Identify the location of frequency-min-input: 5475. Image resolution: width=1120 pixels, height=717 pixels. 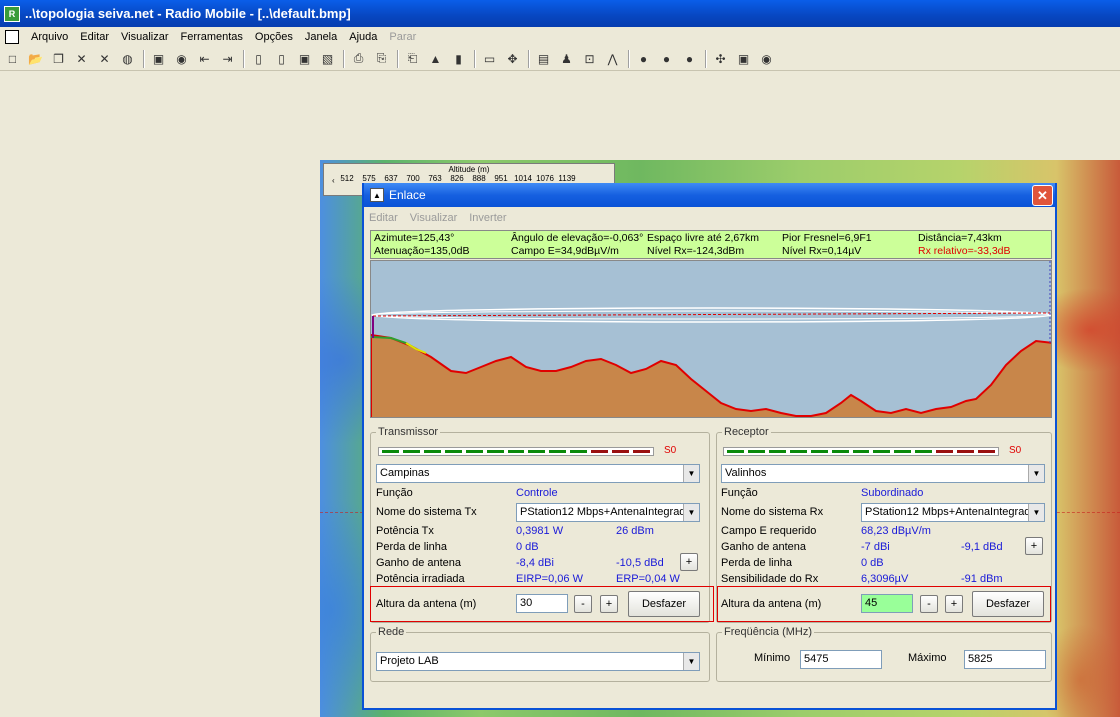
(841, 659).